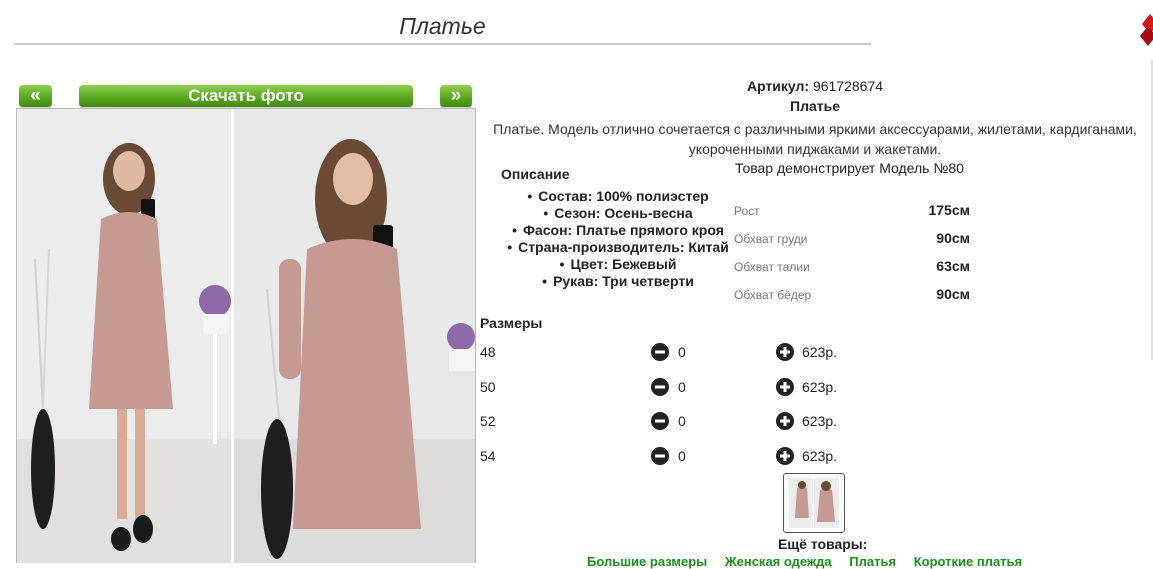 This screenshot has height=569, width=1153. What do you see at coordinates (710, 387) in the screenshot?
I see `size-row: 50 0 623р.` at bounding box center [710, 387].